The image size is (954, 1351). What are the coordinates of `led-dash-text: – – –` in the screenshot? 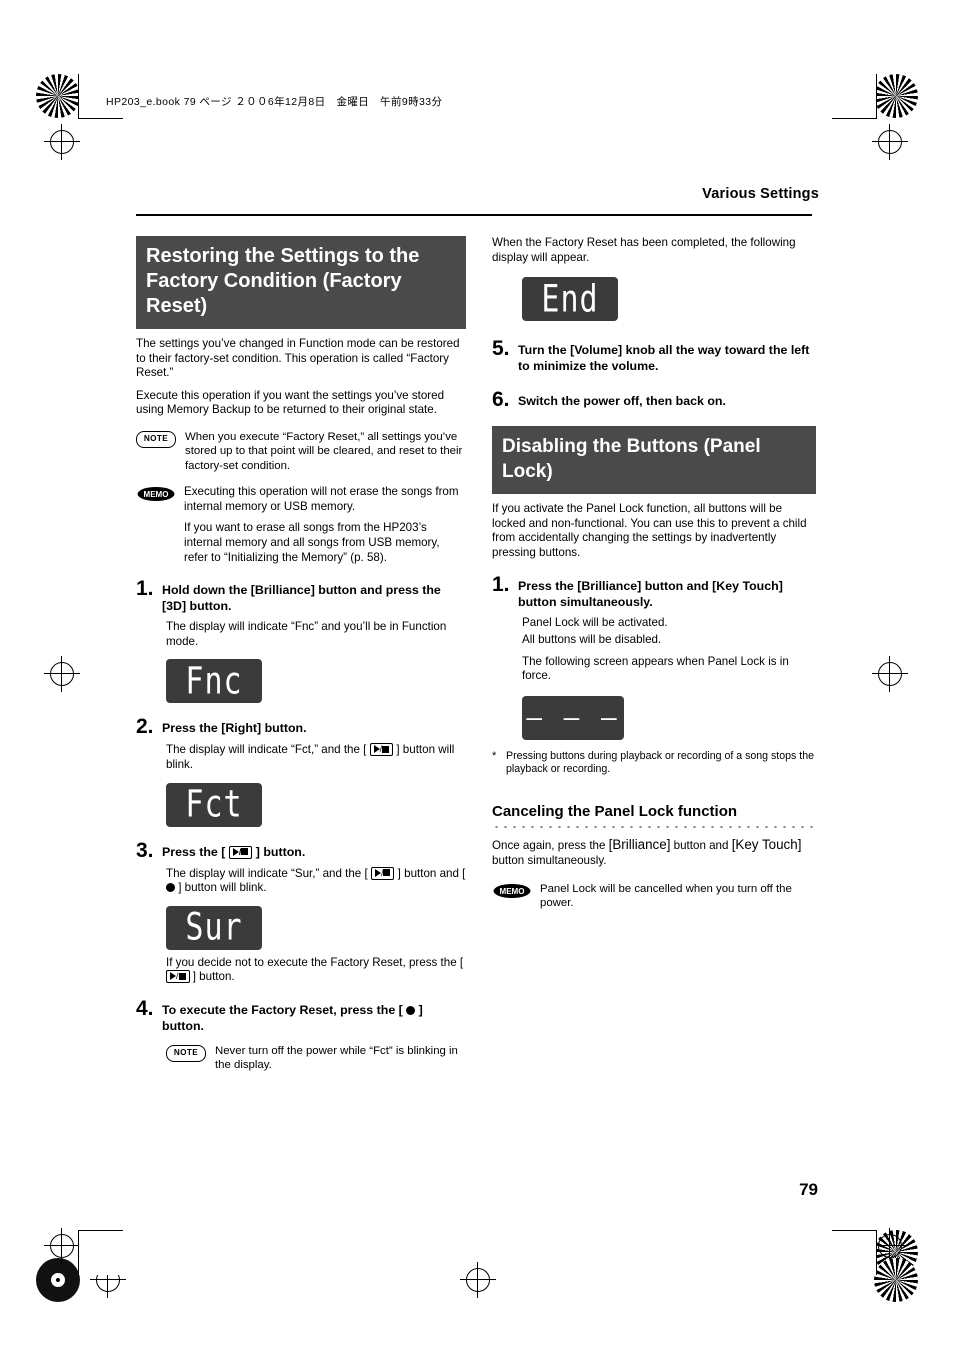 It's located at (573, 717).